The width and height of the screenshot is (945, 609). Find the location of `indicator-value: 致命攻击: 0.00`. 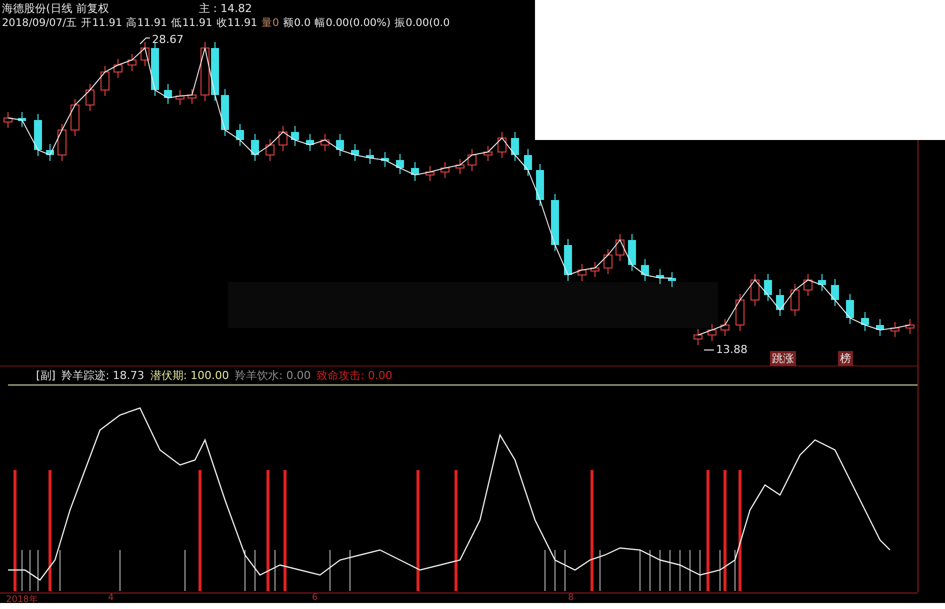

indicator-value: 致命攻击: 0.00 is located at coordinates (354, 375).